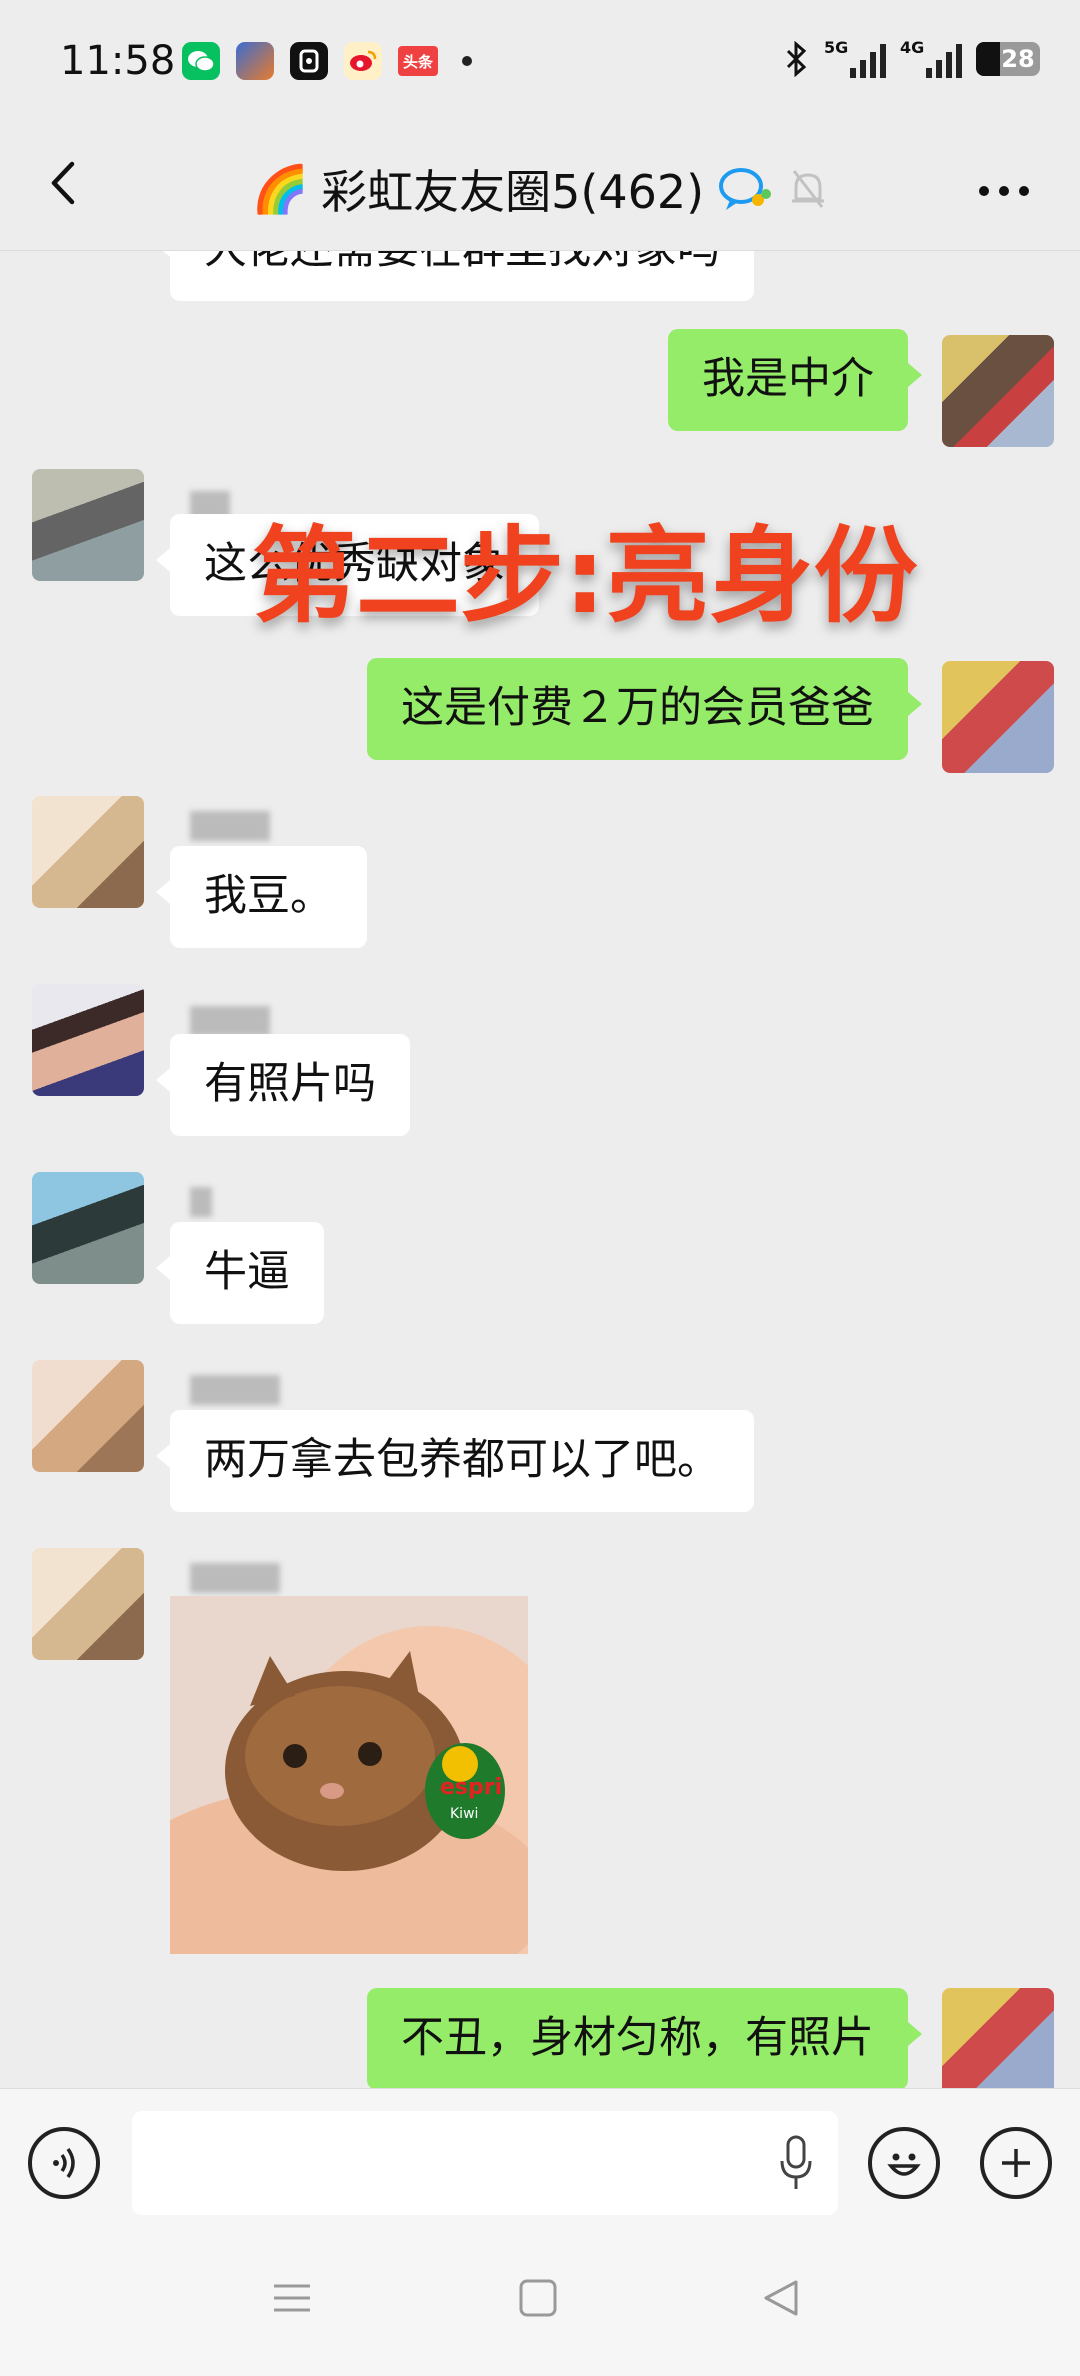 The image size is (1080, 2376). Describe the element at coordinates (855, 58) in the screenshot. I see `signal-5g-icon: 5G` at that location.